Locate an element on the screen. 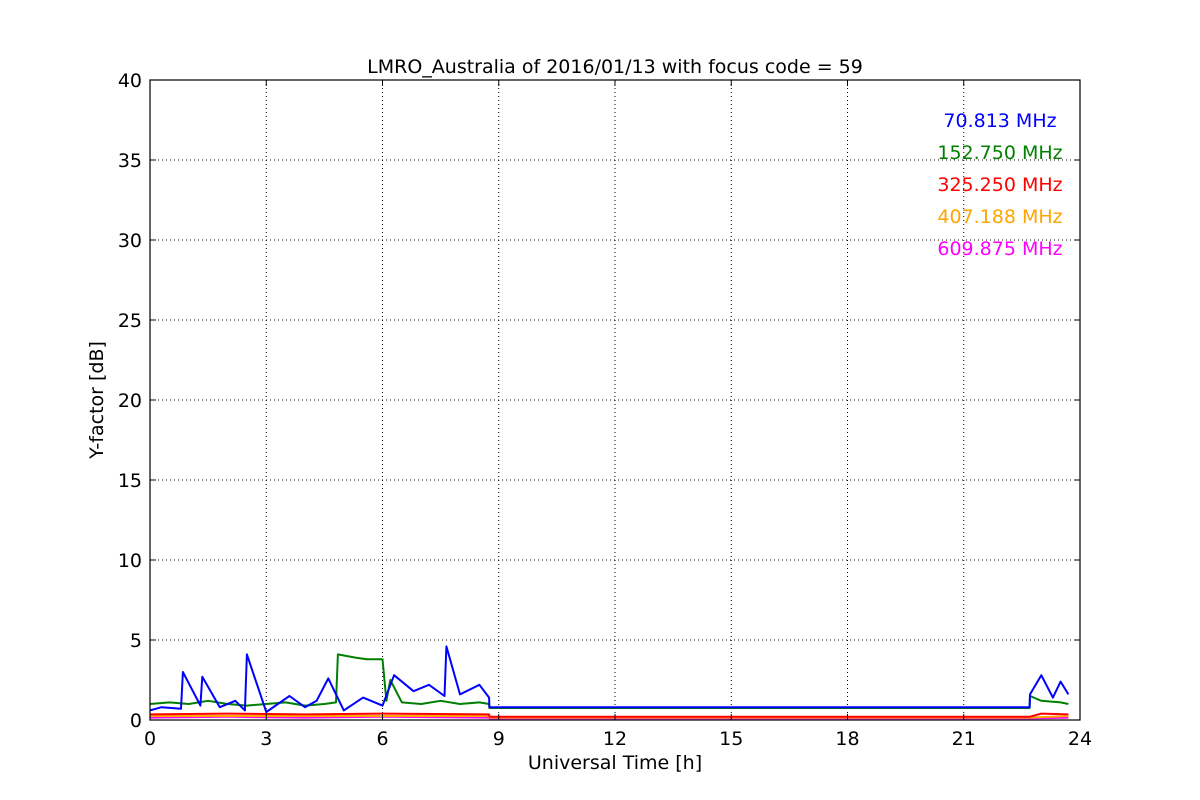 The height and width of the screenshot is (800, 1200). x-tick-label: 15 is located at coordinates (731, 739).